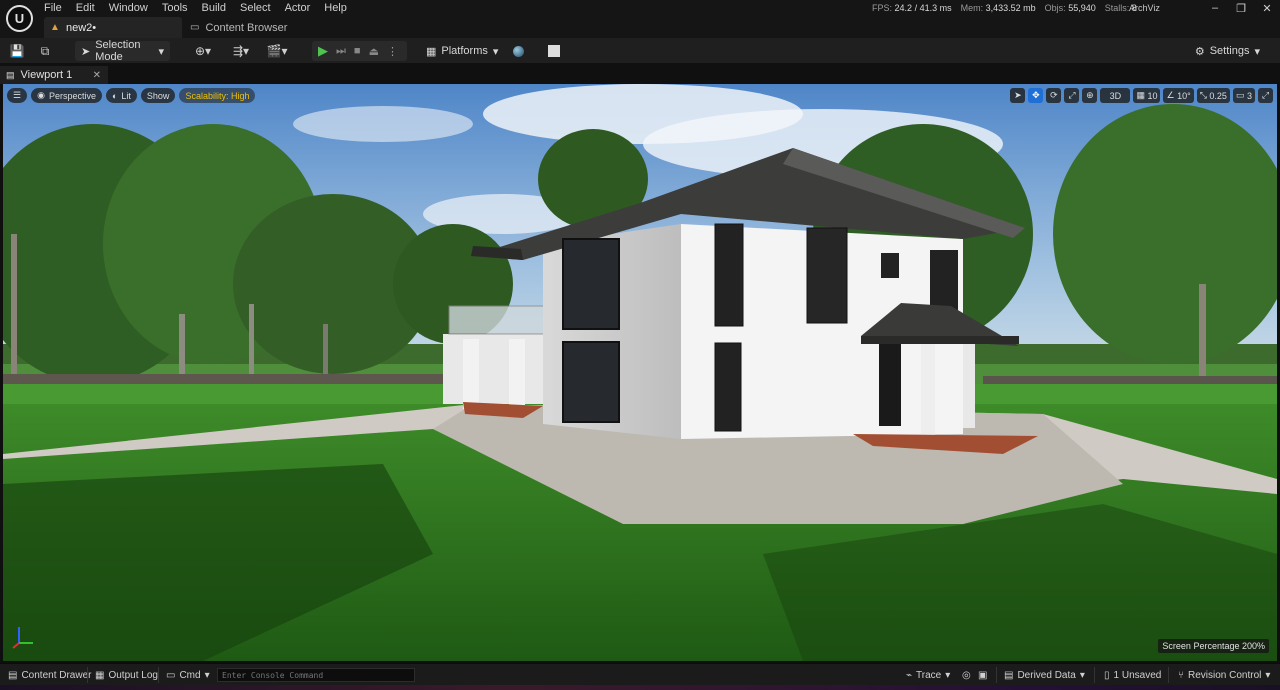 The height and width of the screenshot is (690, 1280). What do you see at coordinates (640, 74) in the screenshot?
I see `viewport-tab-bar: ▤ Viewport 1 ✕` at bounding box center [640, 74].